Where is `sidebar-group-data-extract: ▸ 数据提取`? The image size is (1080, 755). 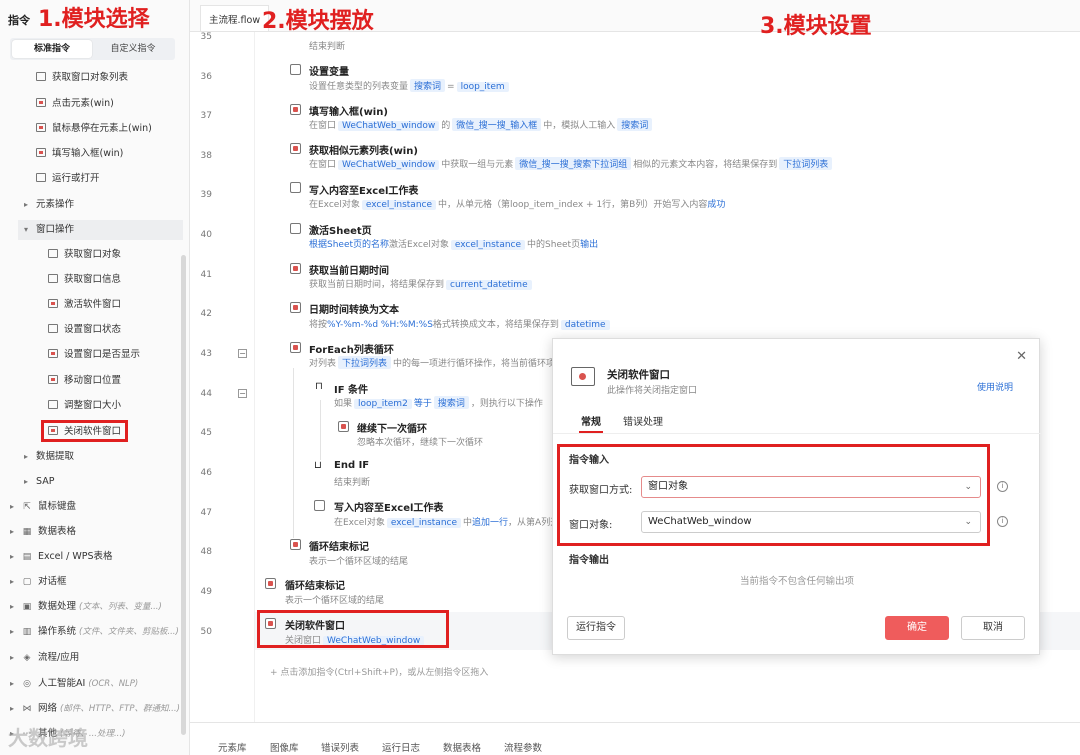
sidebar-group-data-extract: ▸ 数据提取 is located at coordinates (49, 457).